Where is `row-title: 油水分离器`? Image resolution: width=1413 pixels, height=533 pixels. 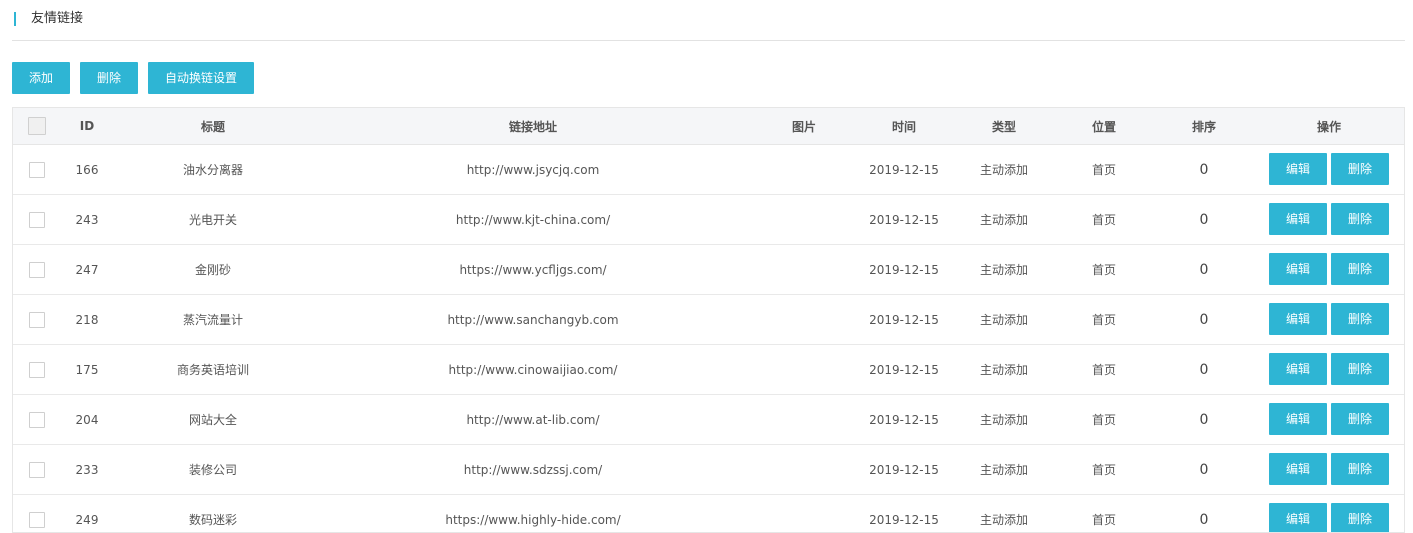
row-title: 油水分离器 is located at coordinates (212, 170).